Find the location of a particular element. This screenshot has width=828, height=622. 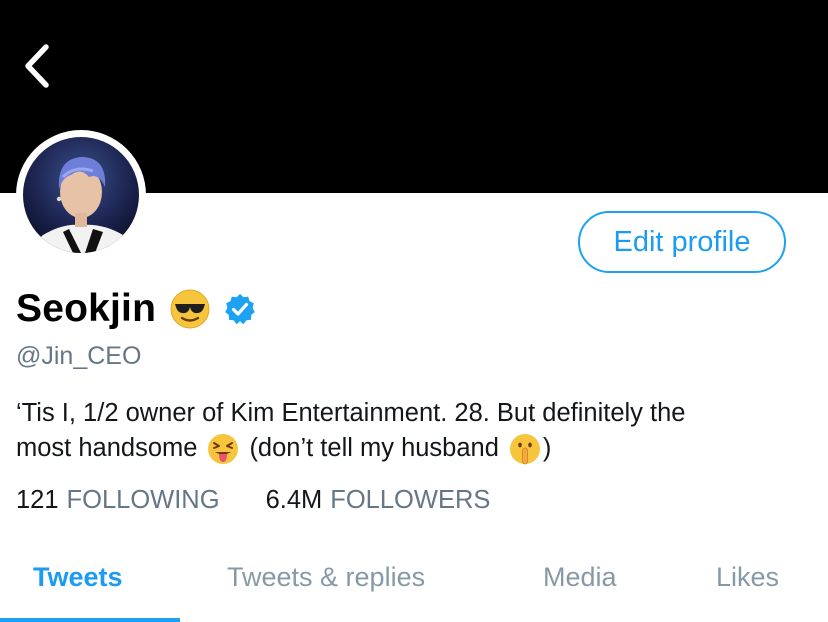

active-tab-indicator is located at coordinates (90, 620).